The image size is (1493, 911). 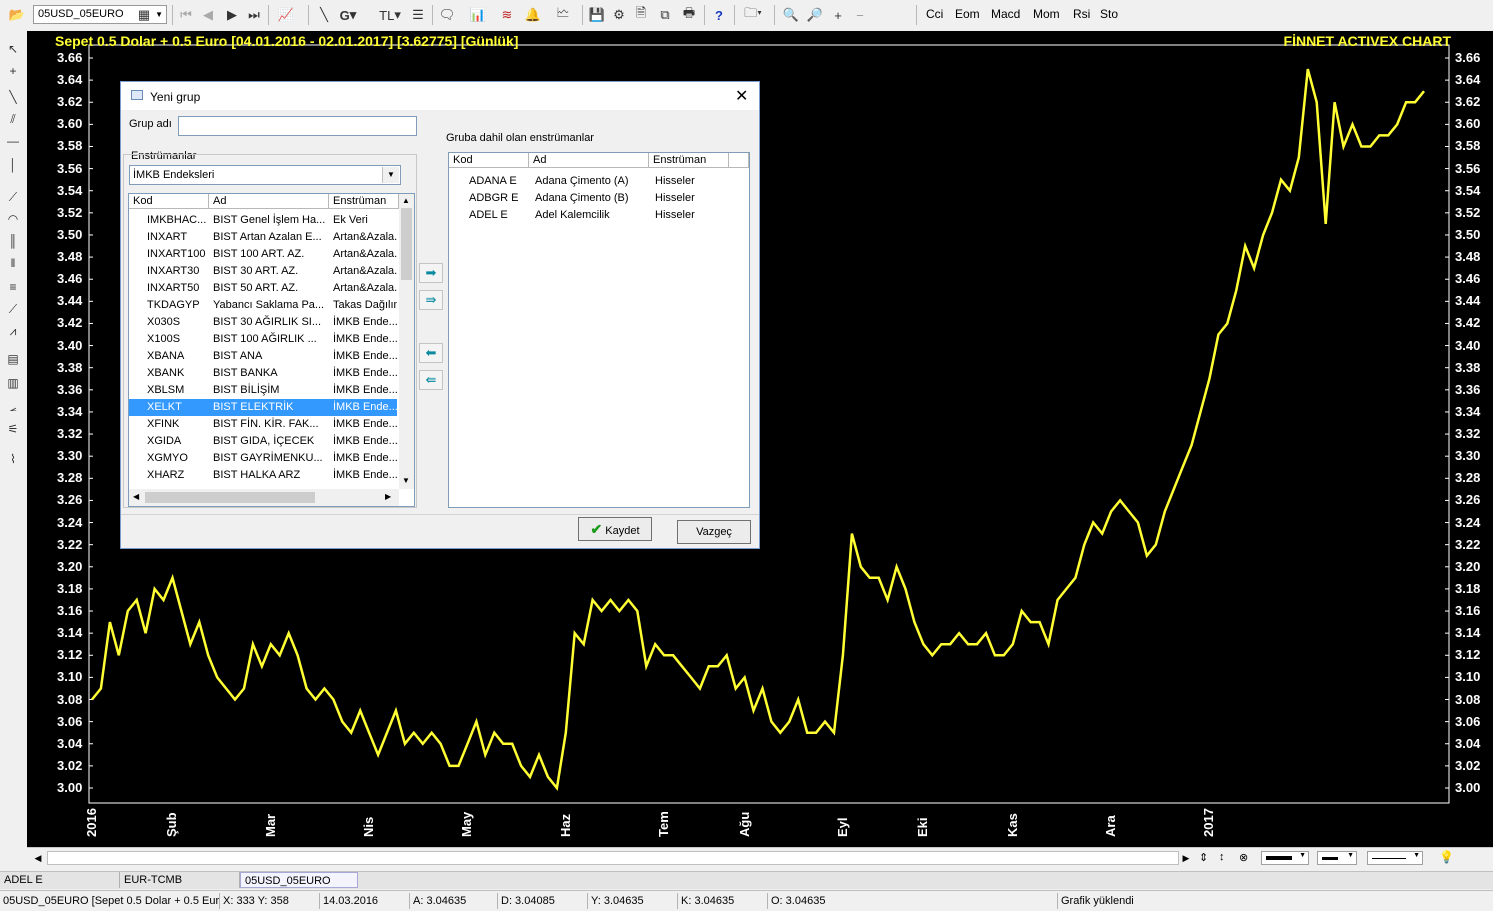 I want to click on line-width-select: ▼, so click(x=1285, y=858).